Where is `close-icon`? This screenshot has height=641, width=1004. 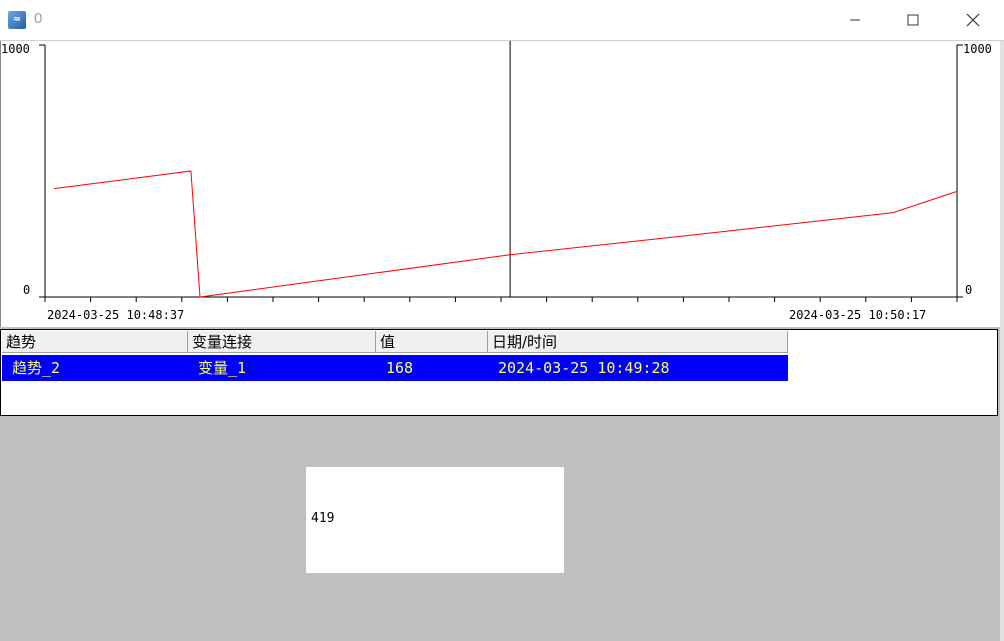 close-icon is located at coordinates (973, 20).